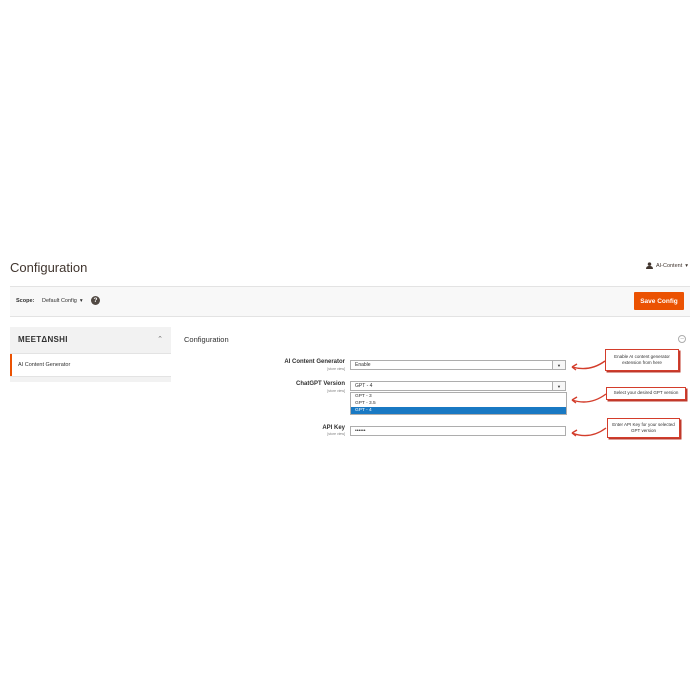 The width and height of the screenshot is (700, 700). What do you see at coordinates (314, 362) in the screenshot?
I see `field-label-ai-content-generator: AI Content Generator` at bounding box center [314, 362].